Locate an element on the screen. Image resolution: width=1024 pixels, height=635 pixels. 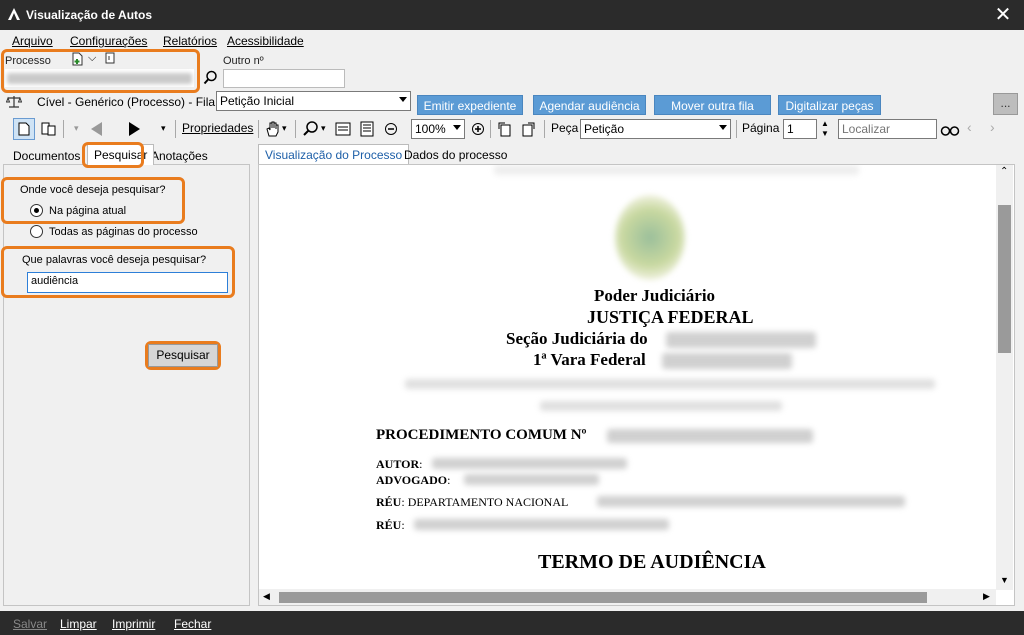
bookmark-icon is located at coordinates (110, 58).